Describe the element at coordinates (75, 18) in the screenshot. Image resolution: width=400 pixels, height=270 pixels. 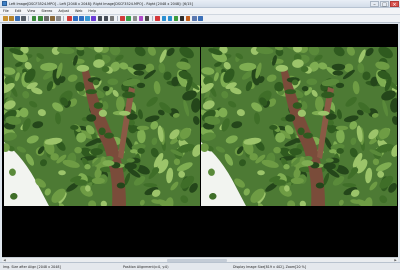
I see `side-by-side-icon` at that location.